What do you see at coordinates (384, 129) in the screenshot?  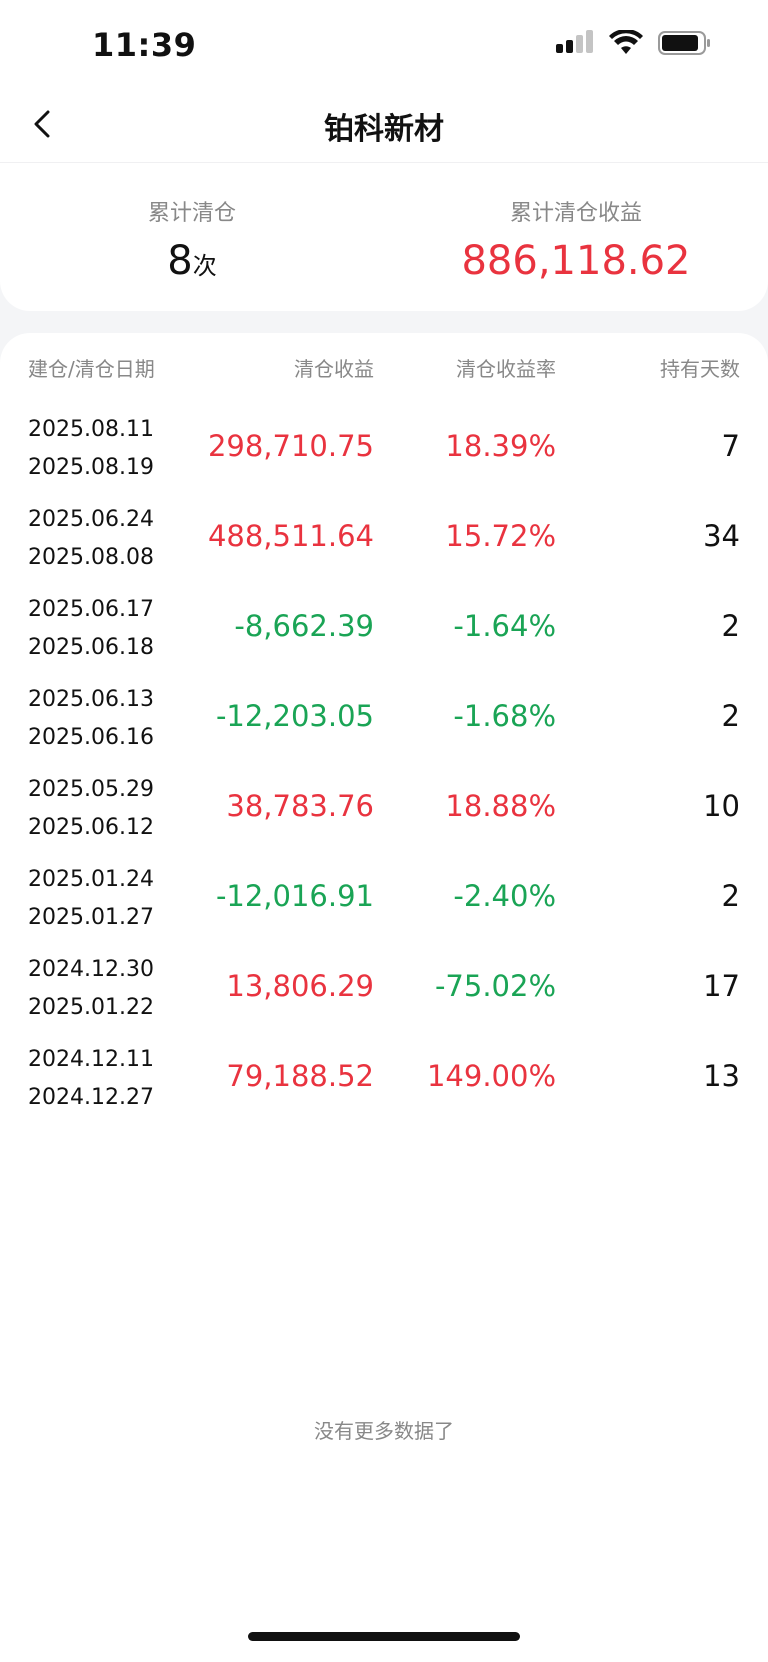 I see `page-title: 铂科新材` at bounding box center [384, 129].